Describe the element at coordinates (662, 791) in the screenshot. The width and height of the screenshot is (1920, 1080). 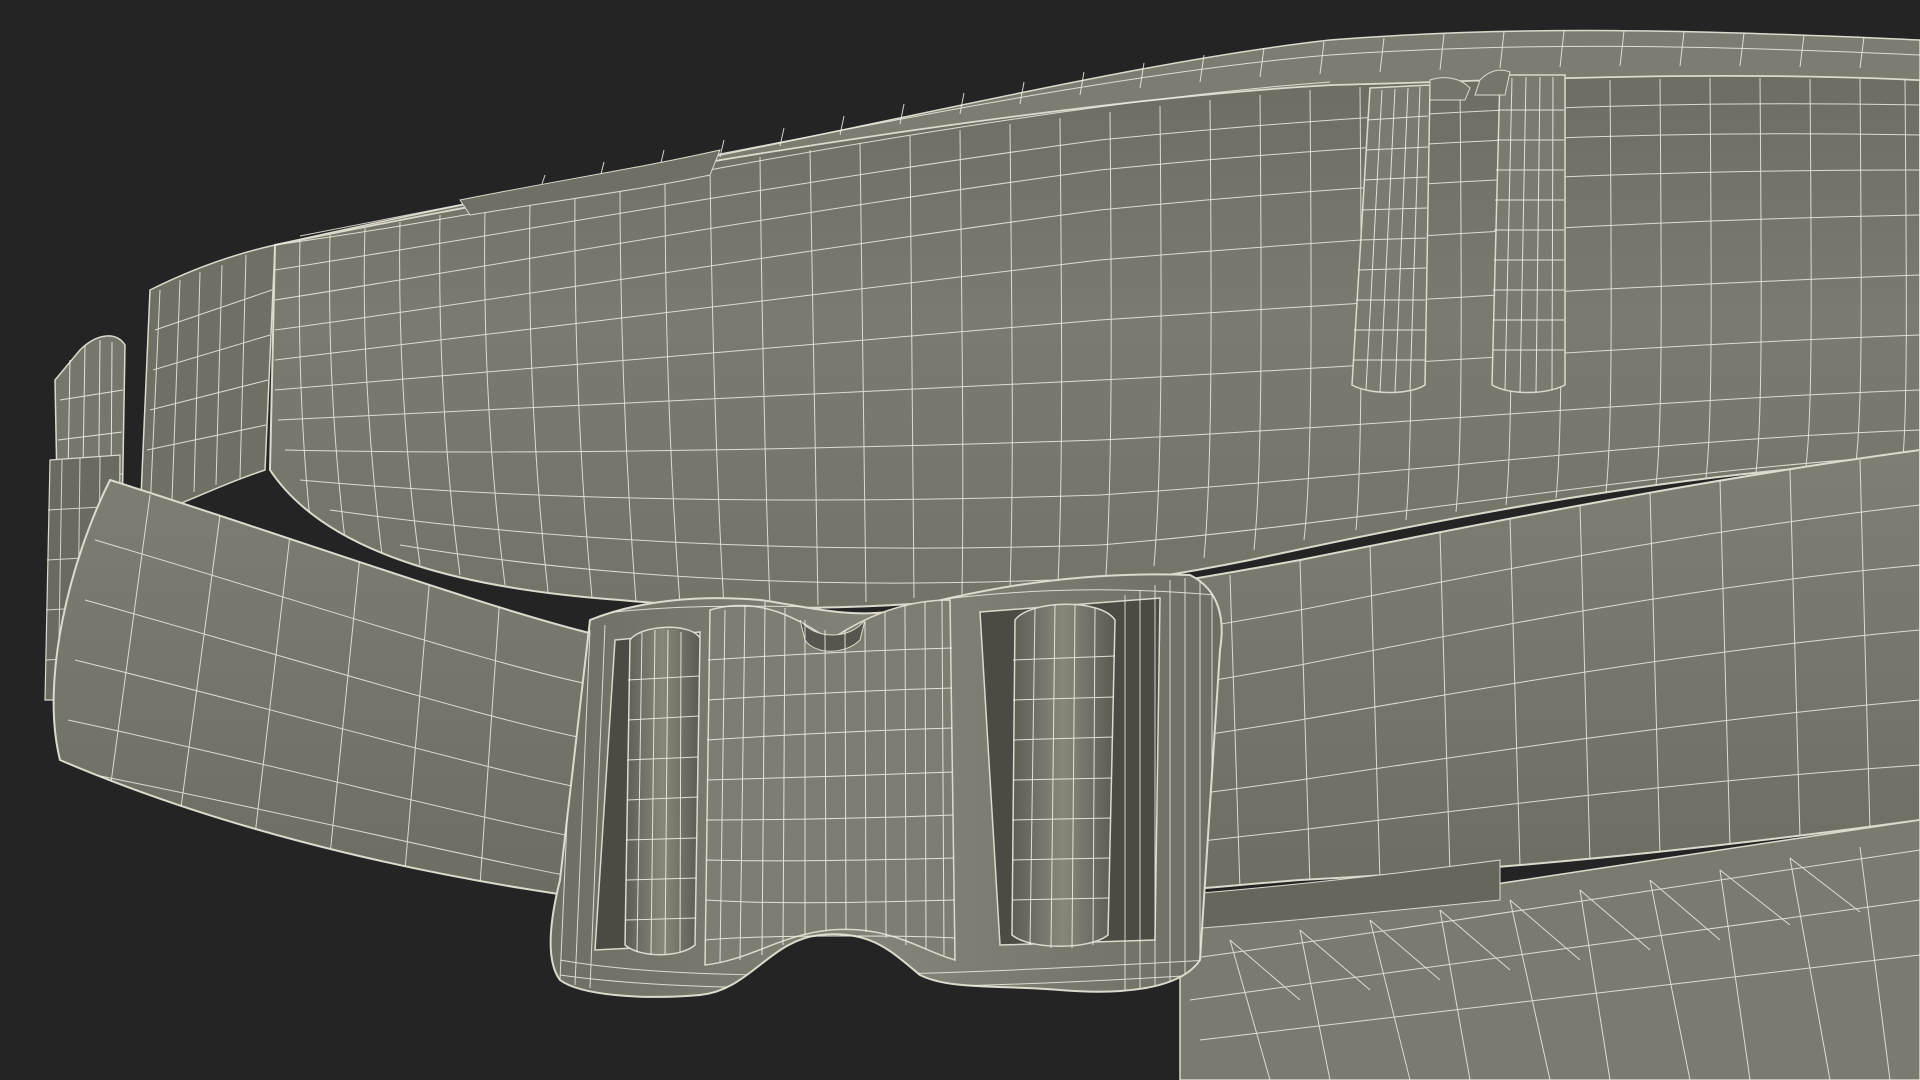
I see `buckle-roller-left` at that location.